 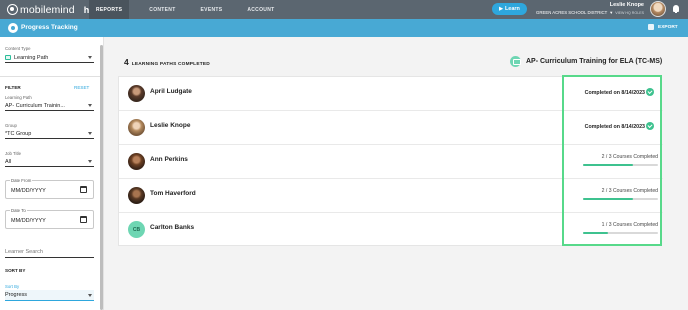 What do you see at coordinates (16, 295) in the screenshot?
I see `sort-value: Progress` at bounding box center [16, 295].